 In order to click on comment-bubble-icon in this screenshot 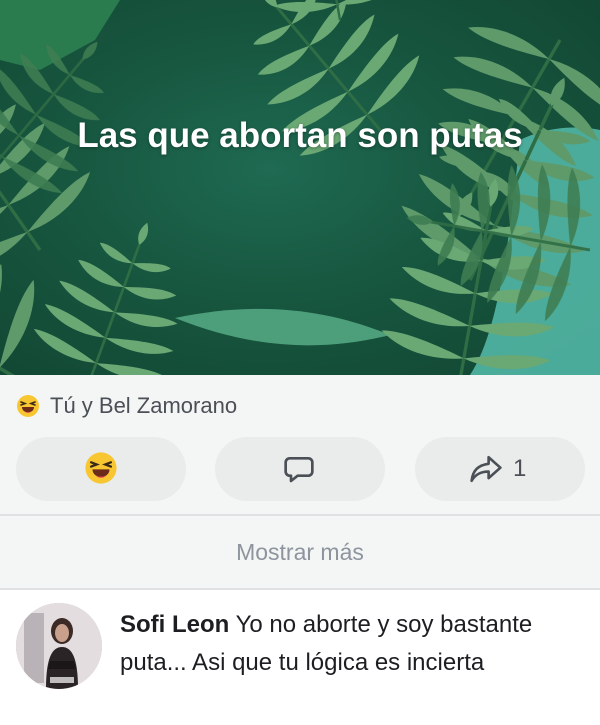, I will do `click(299, 470)`.